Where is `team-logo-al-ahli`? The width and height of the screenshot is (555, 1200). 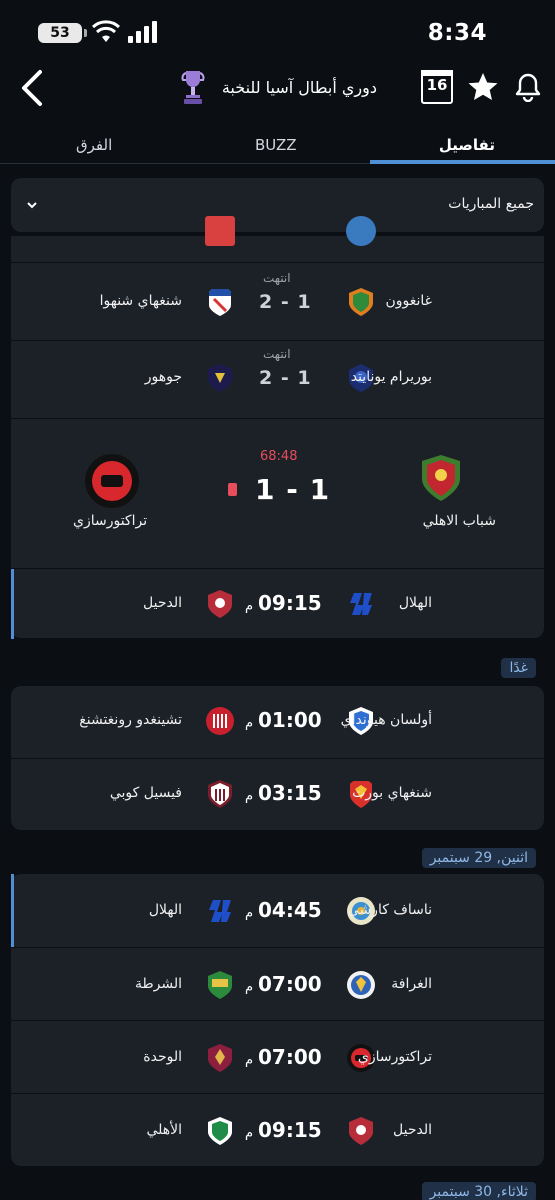 team-logo-al-ahli is located at coordinates (220, 1131).